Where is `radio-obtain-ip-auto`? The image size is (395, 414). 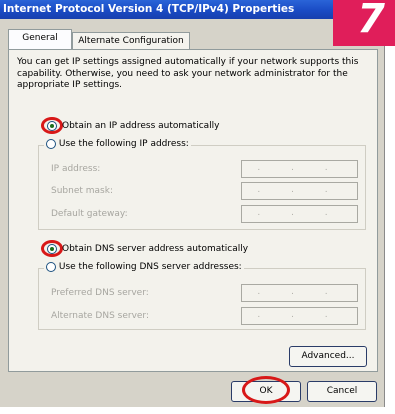 radio-obtain-ip-auto is located at coordinates (52, 126).